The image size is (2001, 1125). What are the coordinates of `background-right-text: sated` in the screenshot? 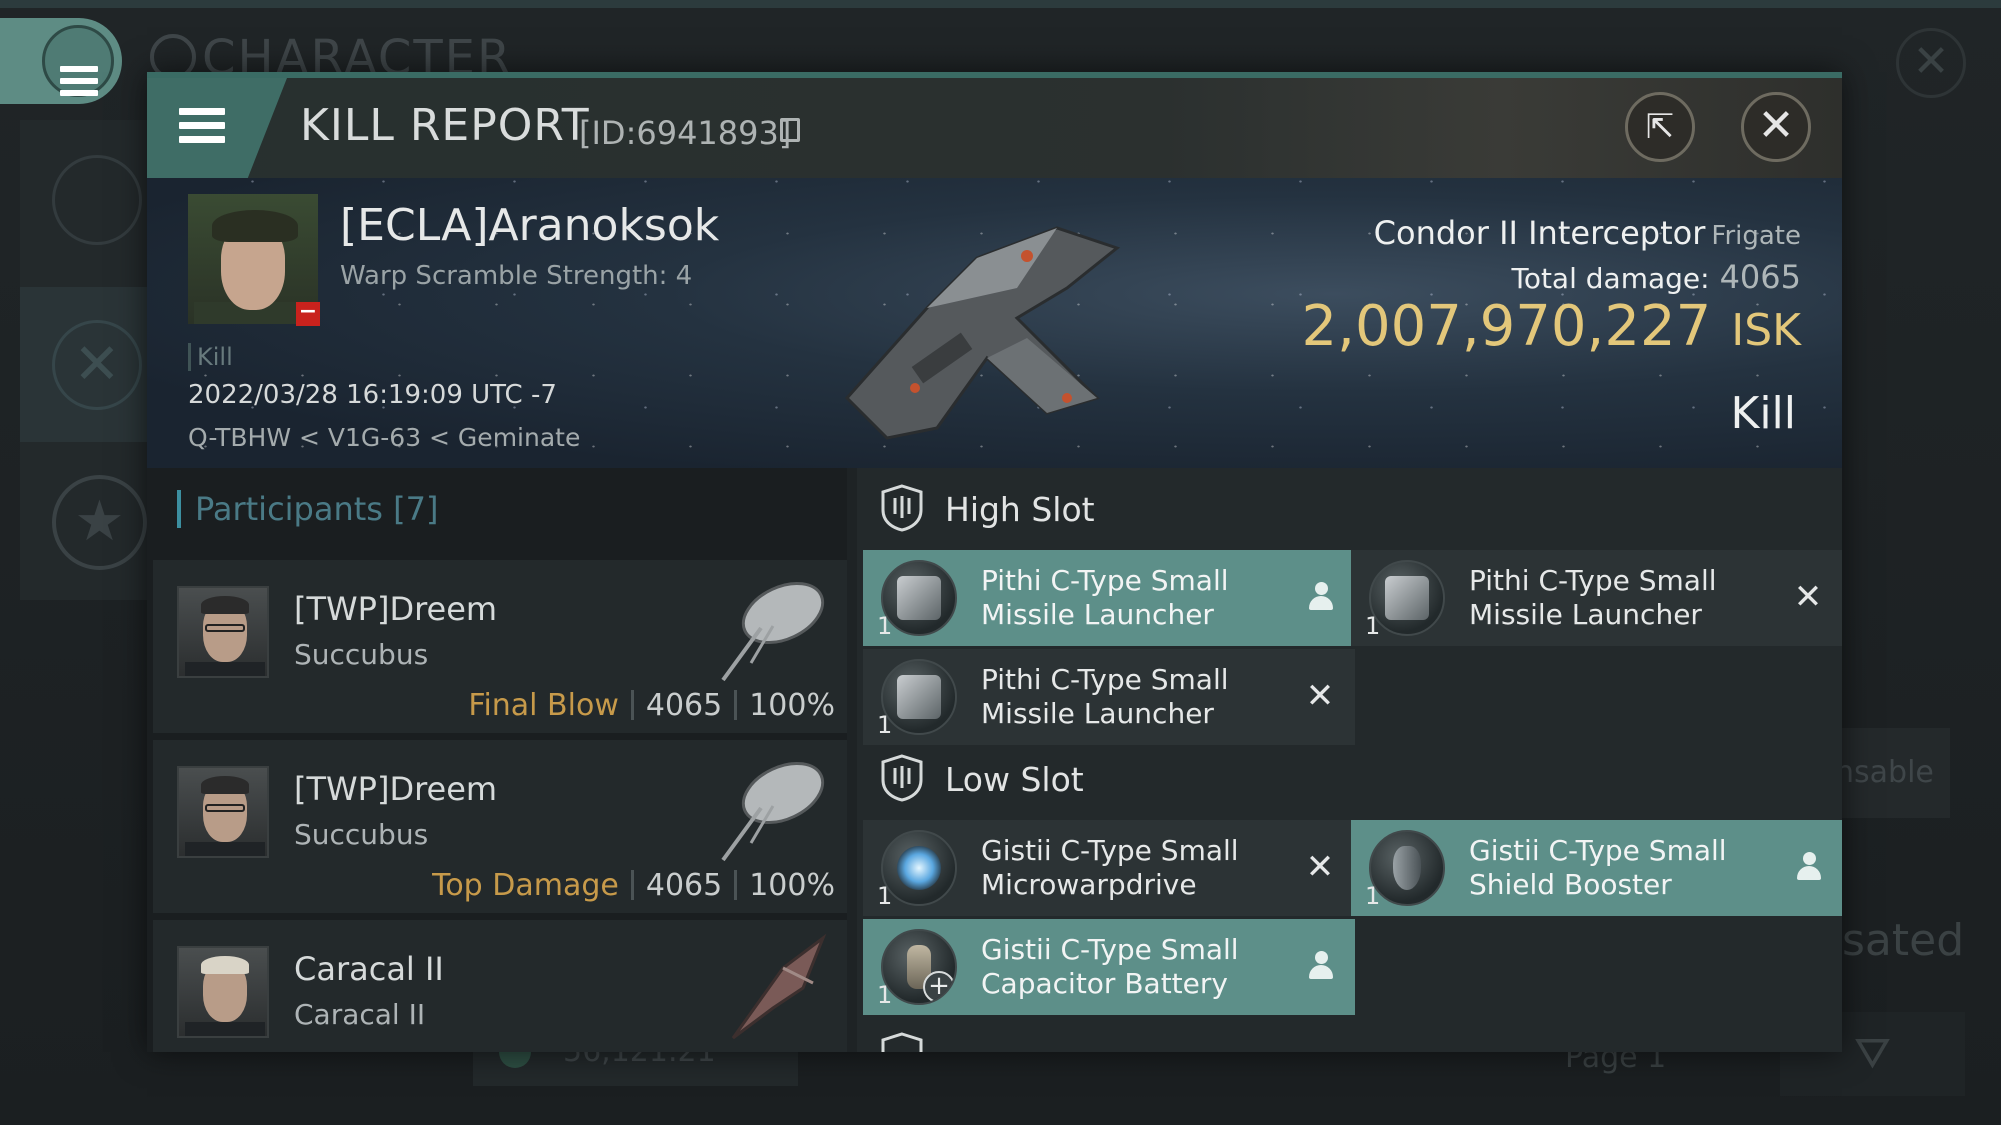 It's located at (1903, 940).